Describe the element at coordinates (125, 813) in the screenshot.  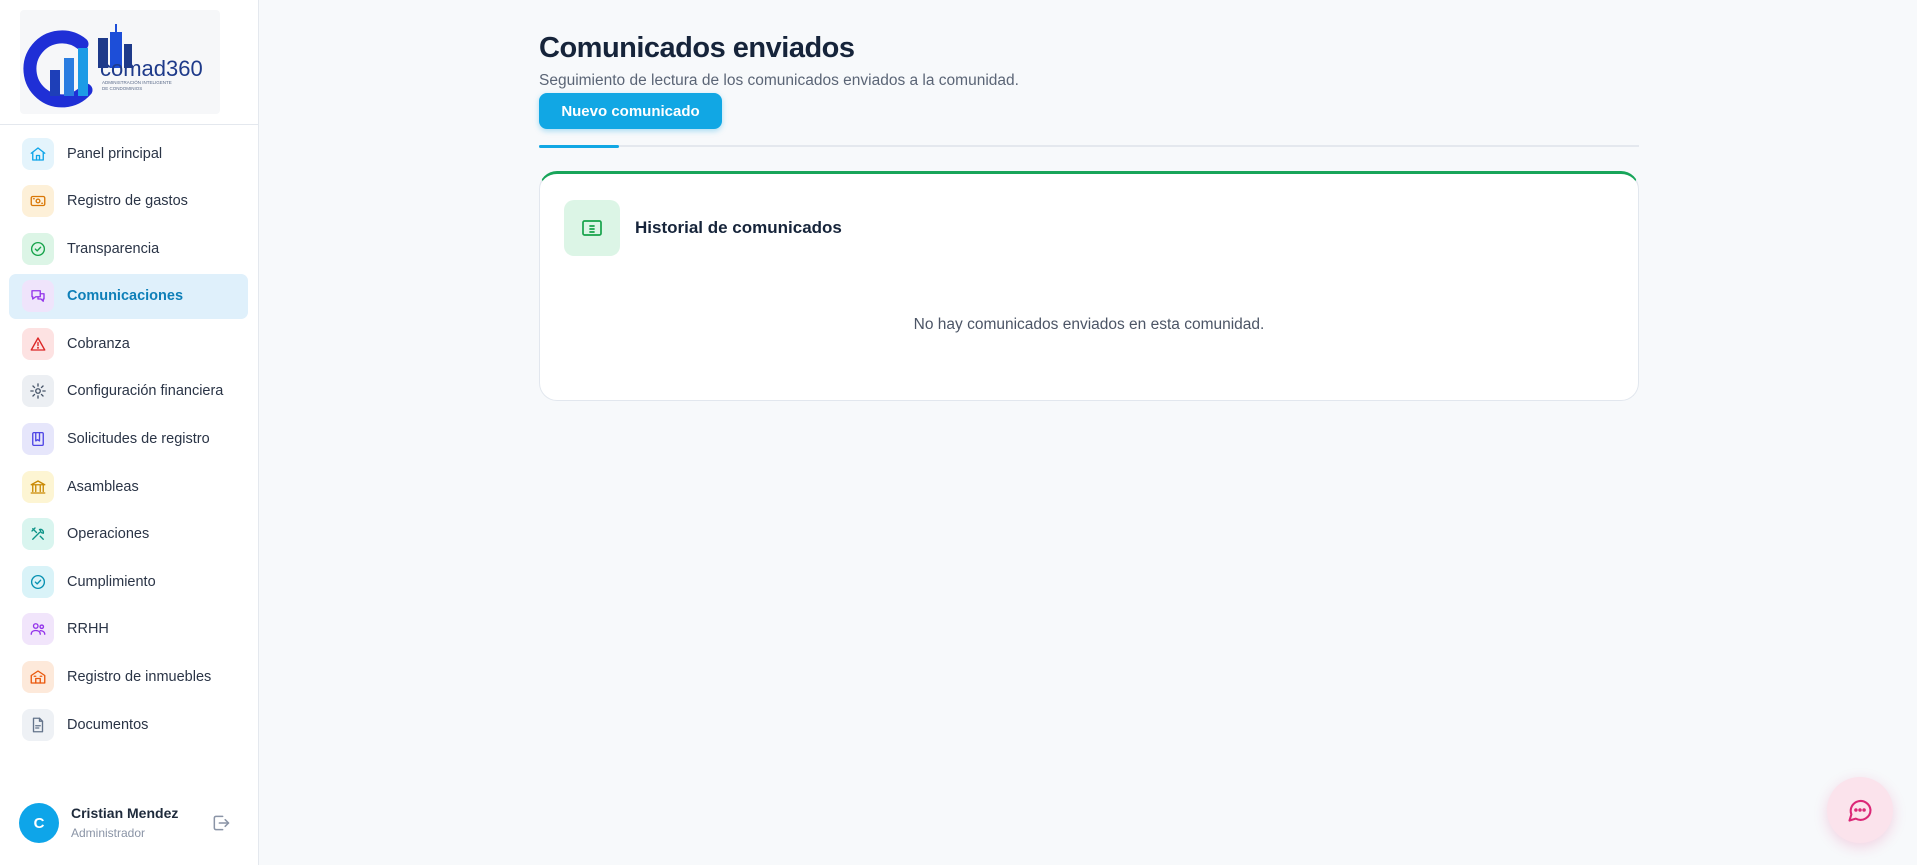
I see `user-name: Cristian Mendez` at that location.